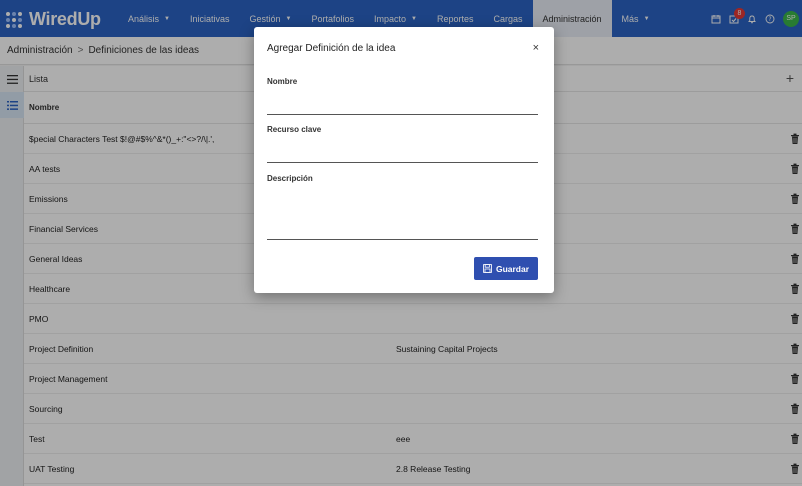  I want to click on descripcion-textarea, so click(402, 212).